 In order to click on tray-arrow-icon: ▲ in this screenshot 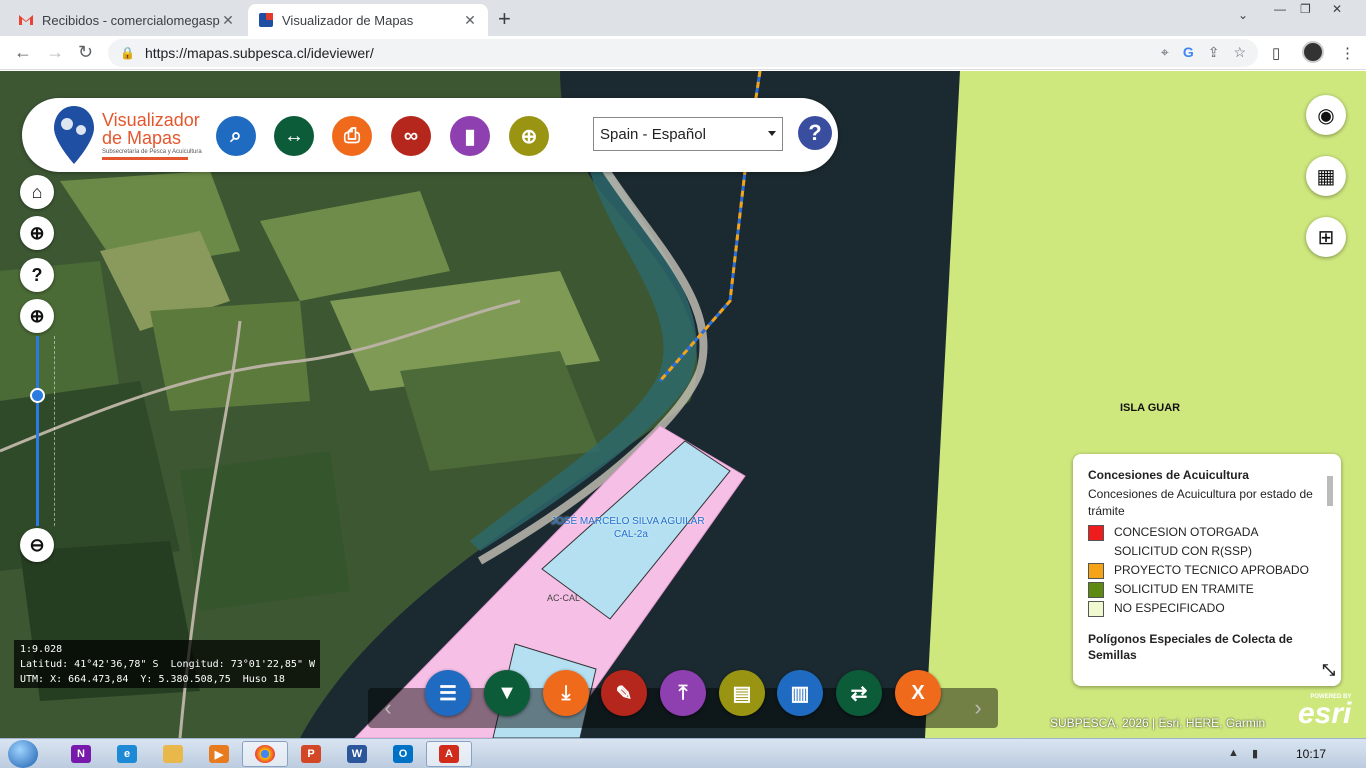, I will do `click(1233, 753)`.